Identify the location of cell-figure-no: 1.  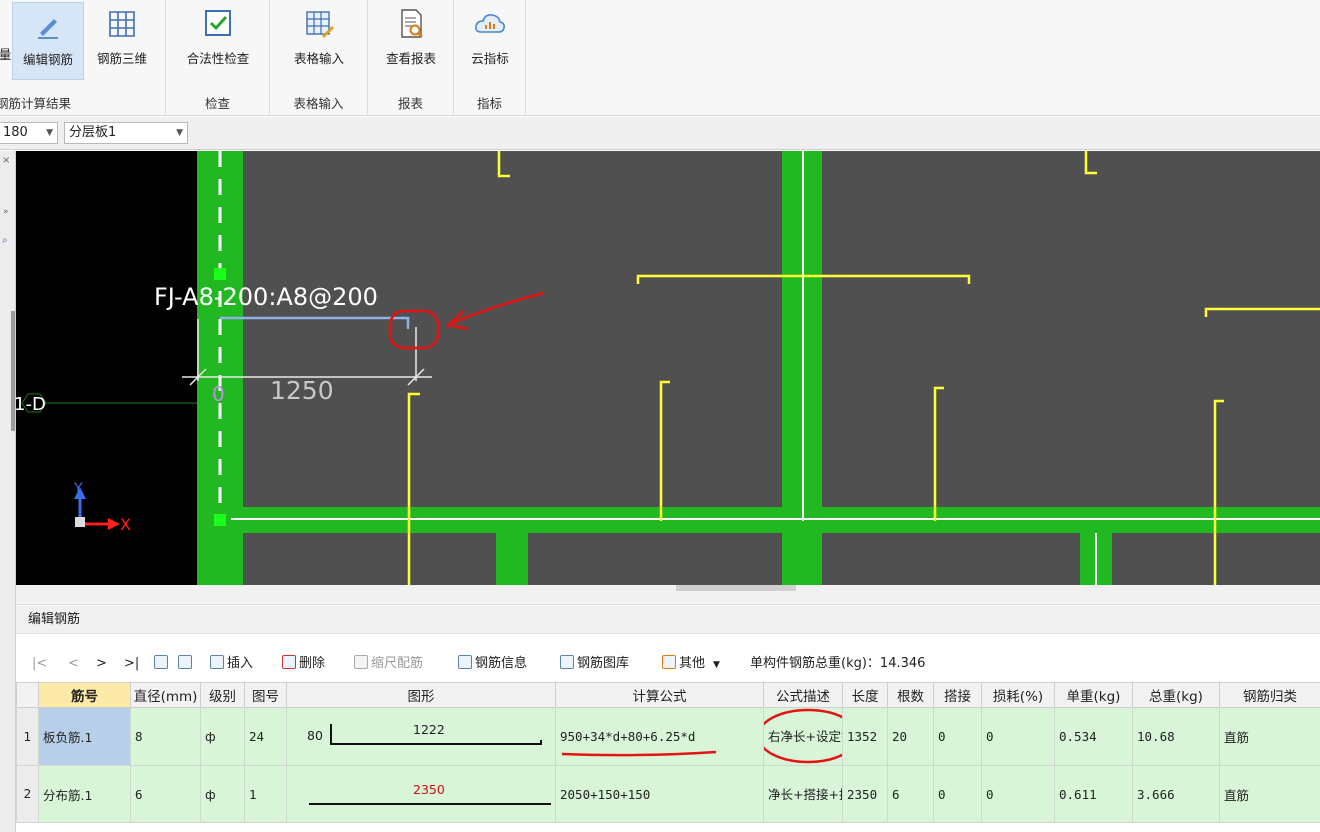
(265, 794).